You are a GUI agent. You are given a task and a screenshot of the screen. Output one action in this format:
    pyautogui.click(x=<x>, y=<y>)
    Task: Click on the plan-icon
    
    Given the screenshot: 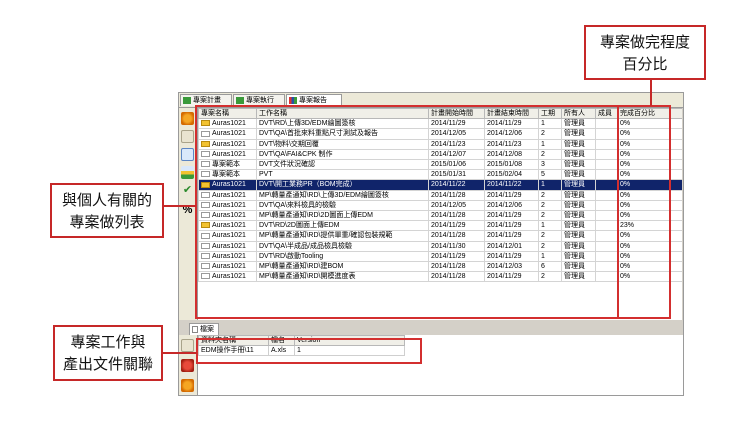 What is the action you would take?
    pyautogui.click(x=187, y=100)
    